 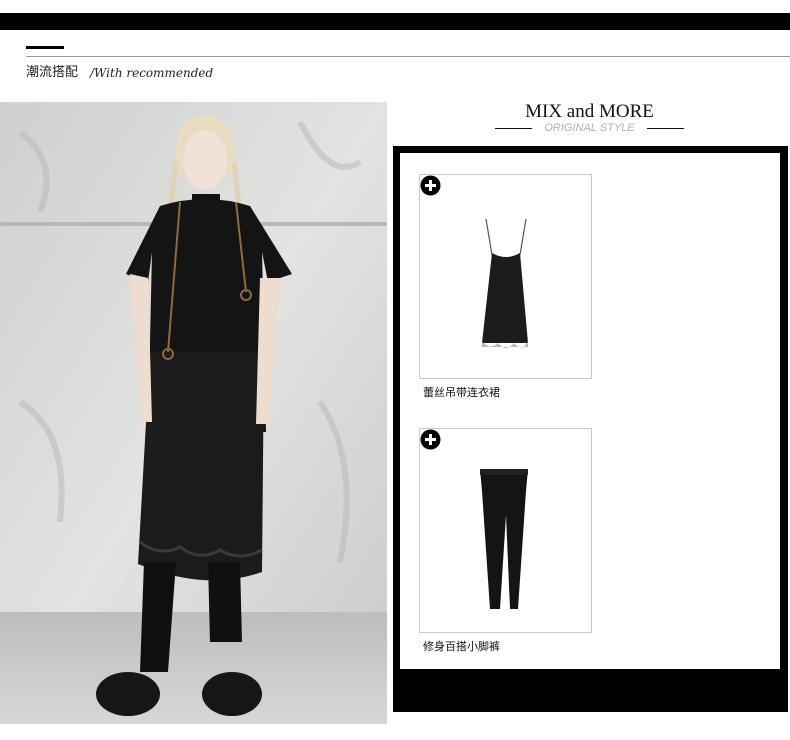 I want to click on product-name: 修身百搭小脚裤, so click(x=461, y=647).